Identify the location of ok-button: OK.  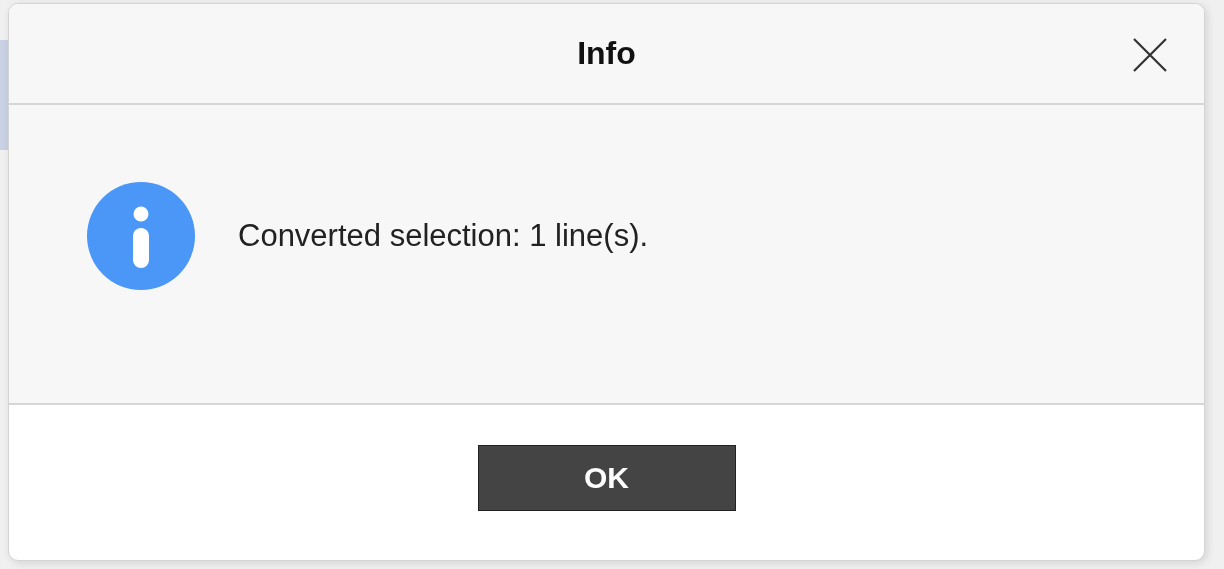
(606, 477).